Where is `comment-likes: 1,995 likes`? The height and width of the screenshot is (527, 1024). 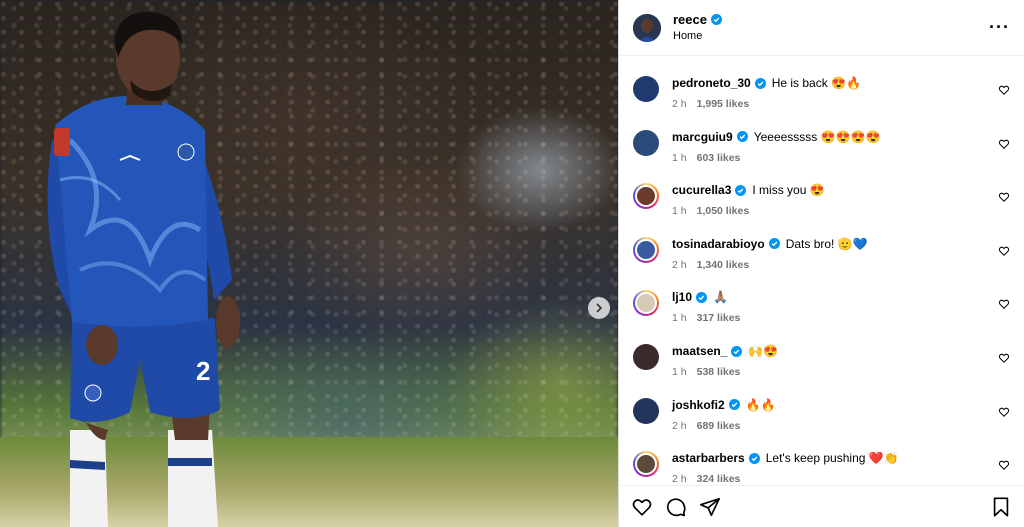 comment-likes: 1,995 likes is located at coordinates (723, 104).